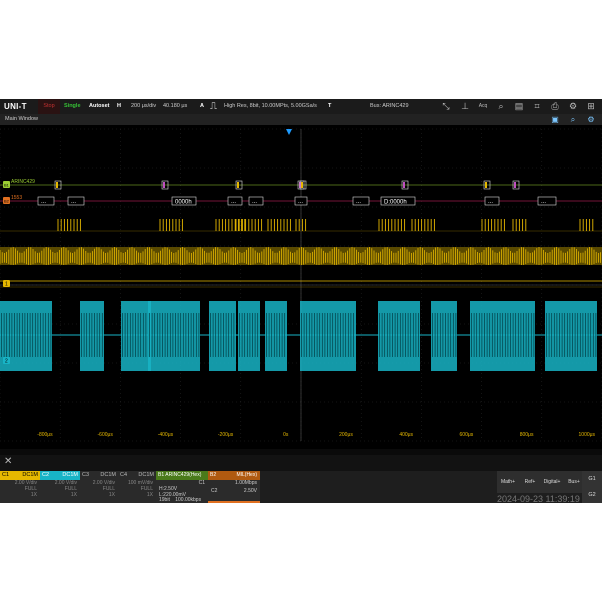 The width and height of the screenshot is (602, 602). What do you see at coordinates (346, 435) in the screenshot?
I see `time-tick-label: 200μs` at bounding box center [346, 435].